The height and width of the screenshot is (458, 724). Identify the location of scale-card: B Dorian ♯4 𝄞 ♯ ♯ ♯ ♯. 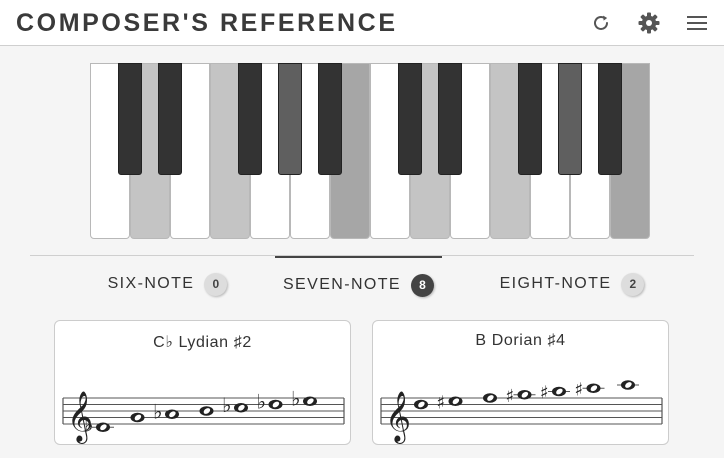
(520, 382).